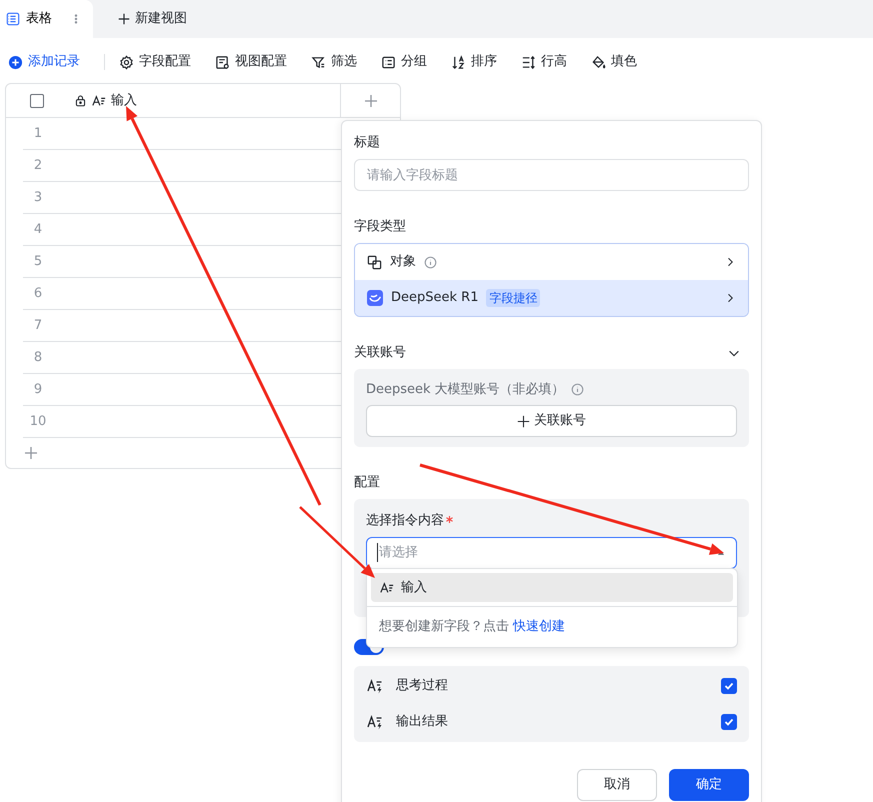 The image size is (873, 802). What do you see at coordinates (617, 784) in the screenshot?
I see `cancel-button: 取消` at bounding box center [617, 784].